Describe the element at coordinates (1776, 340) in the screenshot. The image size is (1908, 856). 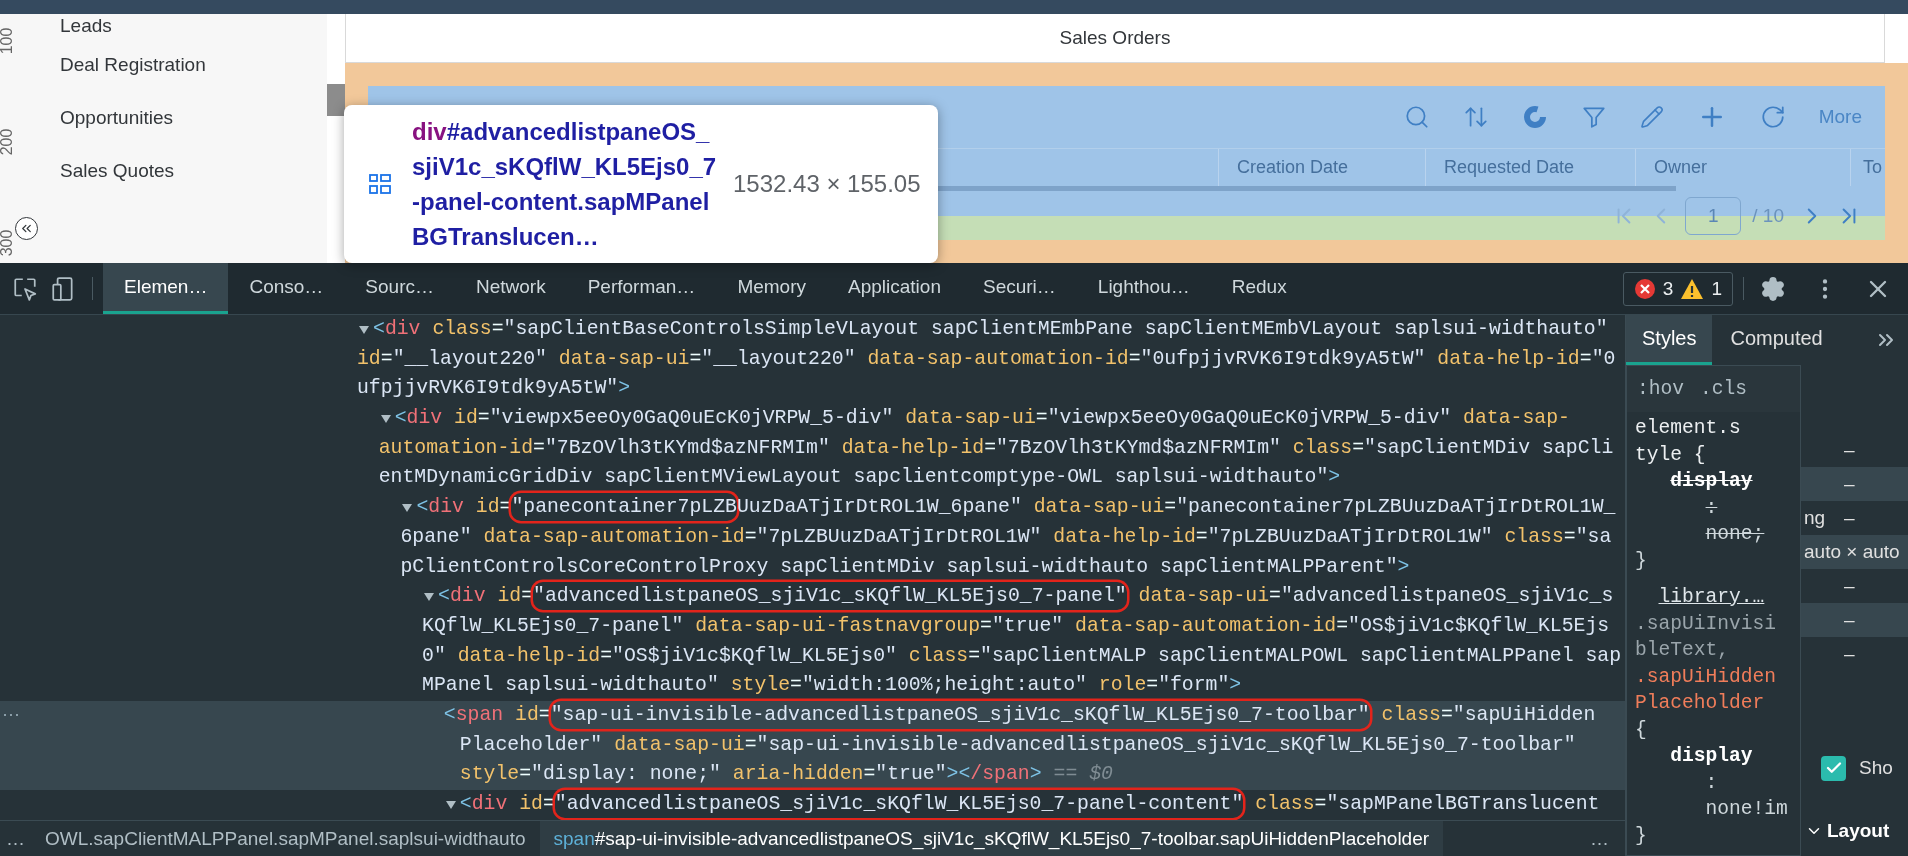
I see `styles-tab: Computed` at that location.